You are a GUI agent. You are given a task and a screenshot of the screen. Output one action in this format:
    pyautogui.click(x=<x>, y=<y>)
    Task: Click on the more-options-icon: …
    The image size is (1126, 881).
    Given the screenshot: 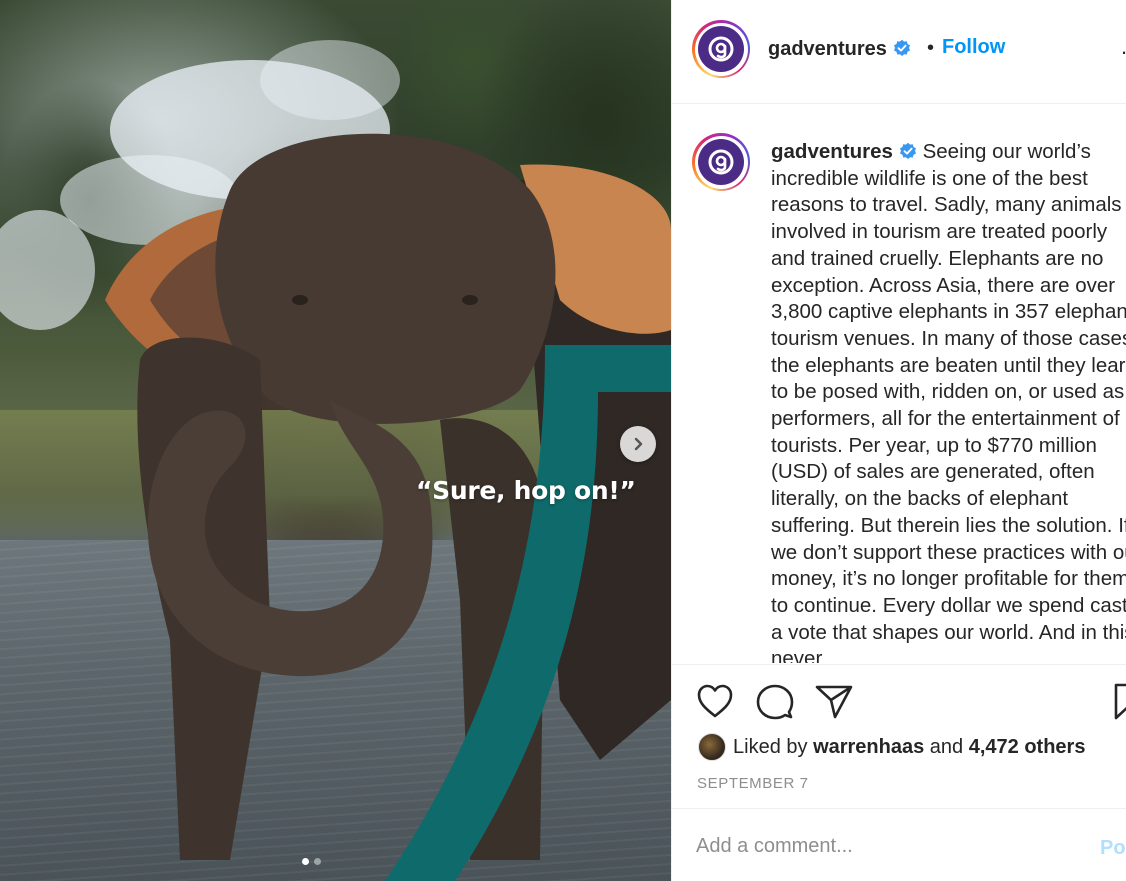 What is the action you would take?
    pyautogui.click(x=1123, y=47)
    